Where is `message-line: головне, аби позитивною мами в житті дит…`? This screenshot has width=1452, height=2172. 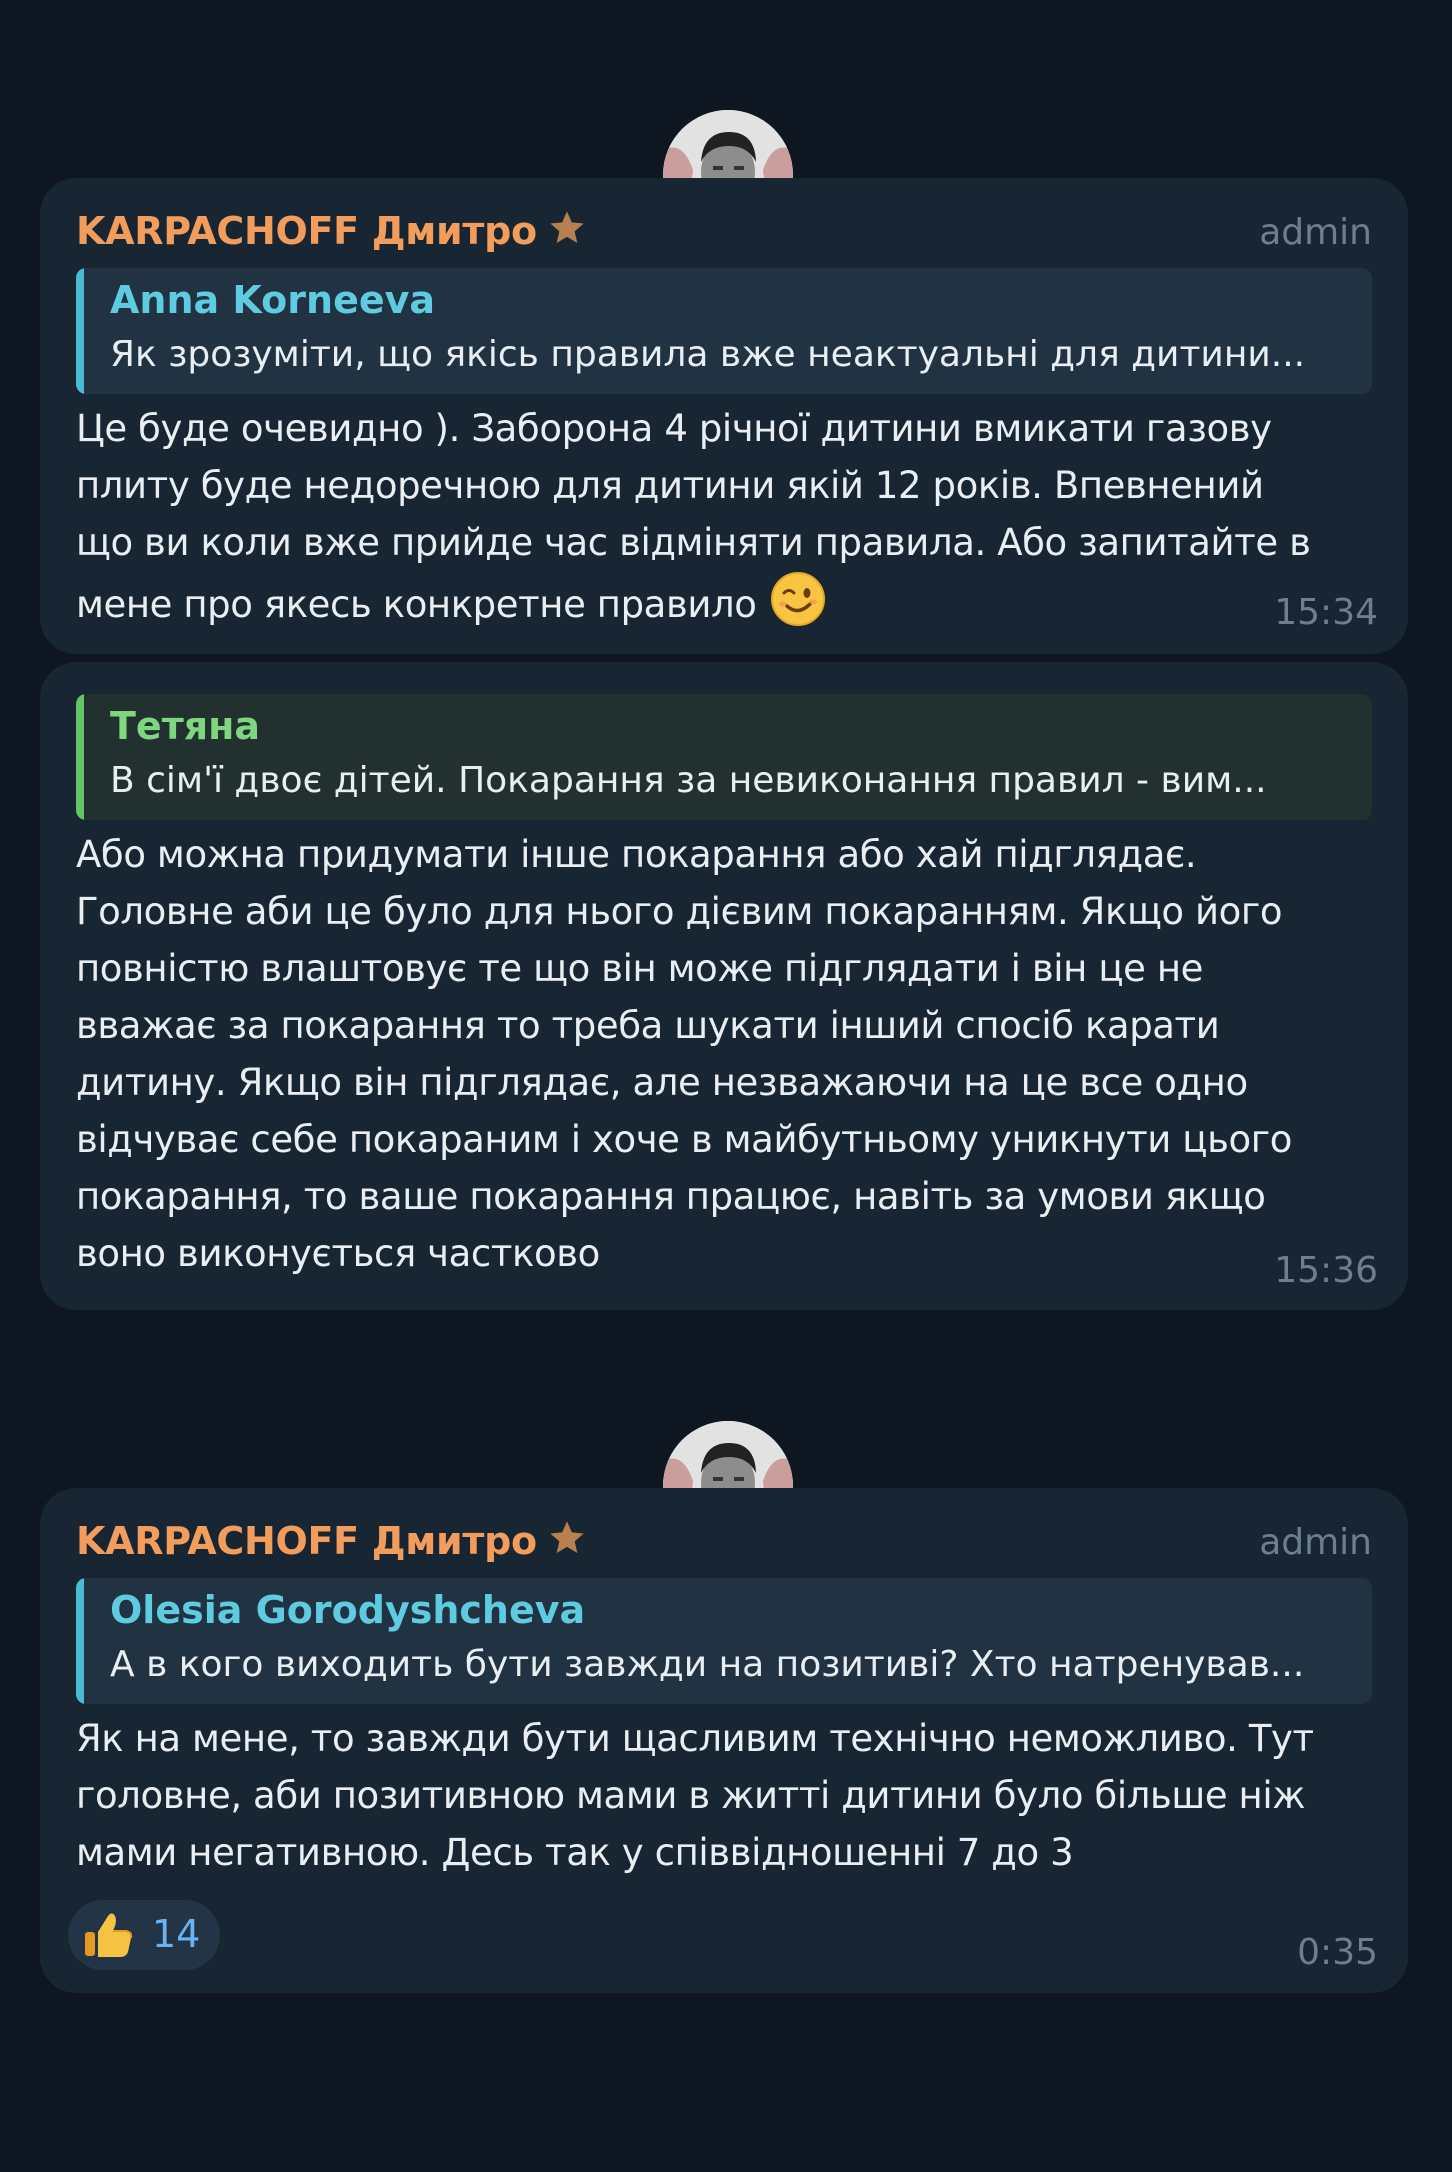
message-line: головне, аби позитивною мами в житті дит… is located at coordinates (691, 1795).